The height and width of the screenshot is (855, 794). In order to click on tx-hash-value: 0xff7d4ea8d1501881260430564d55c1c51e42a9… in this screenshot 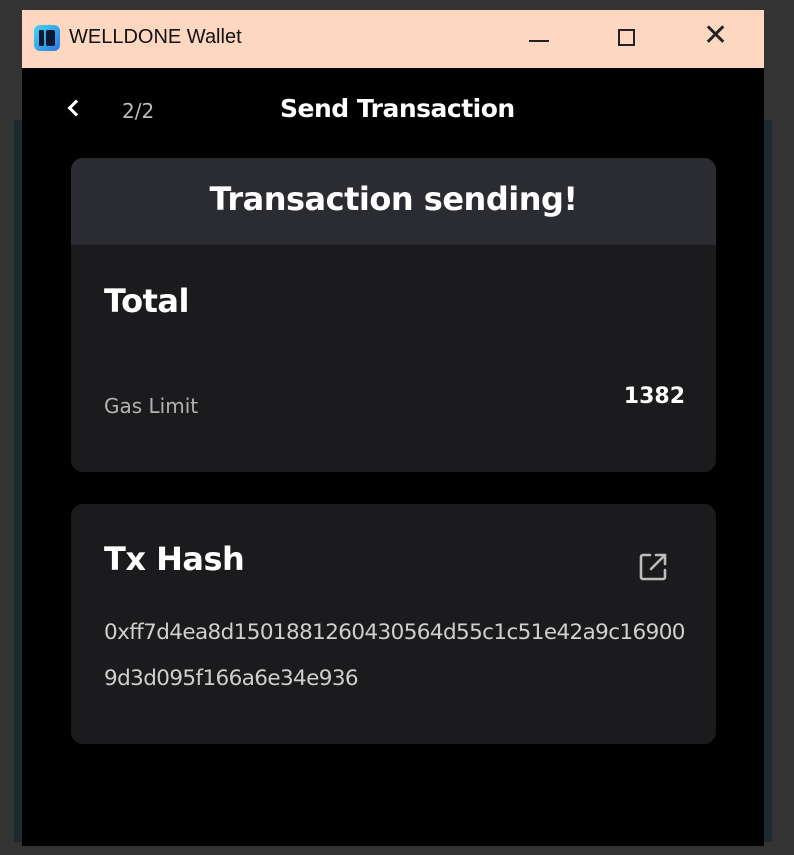, I will do `click(394, 655)`.